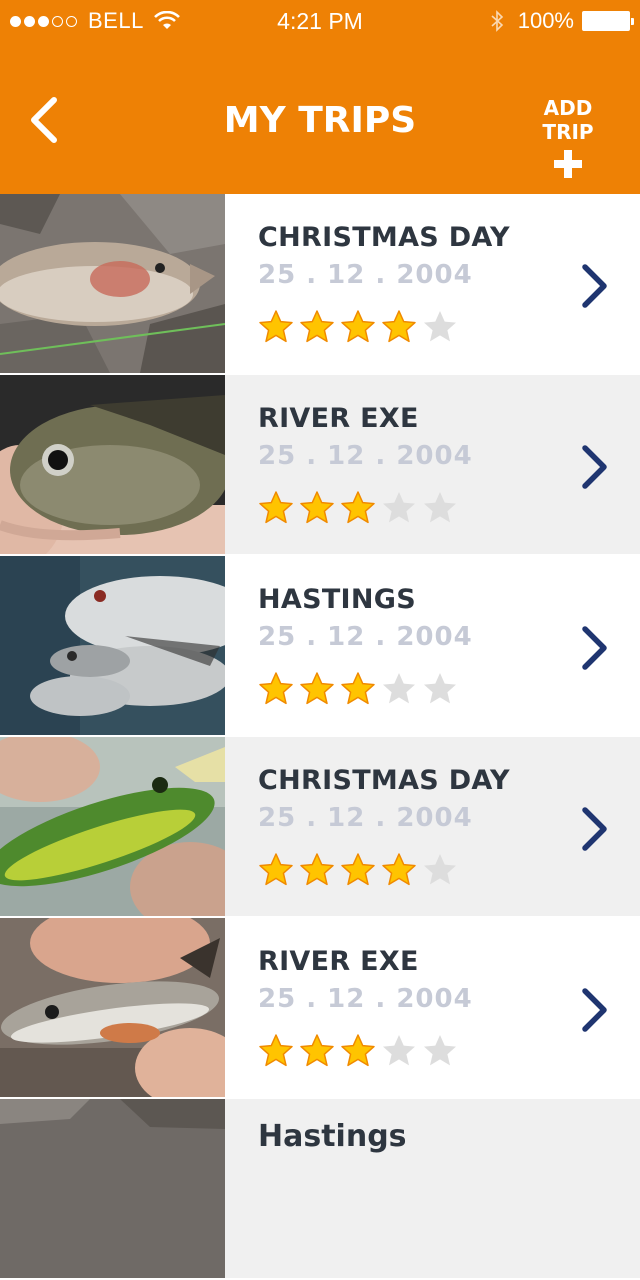 This screenshot has height=1280, width=640. I want to click on add-trip-button: ADD TRIP, so click(568, 137).